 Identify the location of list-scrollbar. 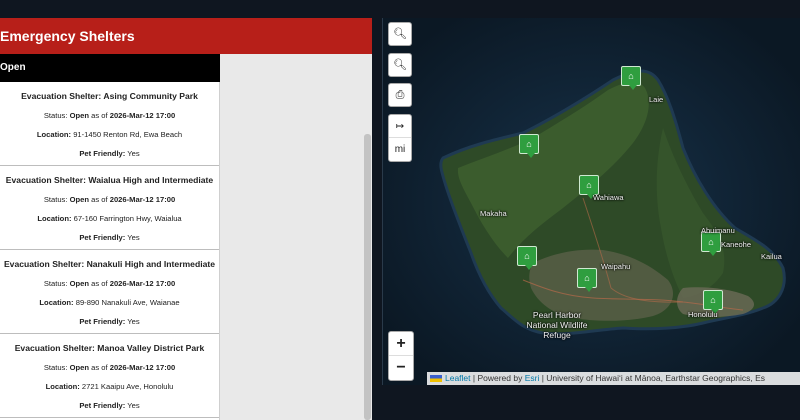
(367, 251).